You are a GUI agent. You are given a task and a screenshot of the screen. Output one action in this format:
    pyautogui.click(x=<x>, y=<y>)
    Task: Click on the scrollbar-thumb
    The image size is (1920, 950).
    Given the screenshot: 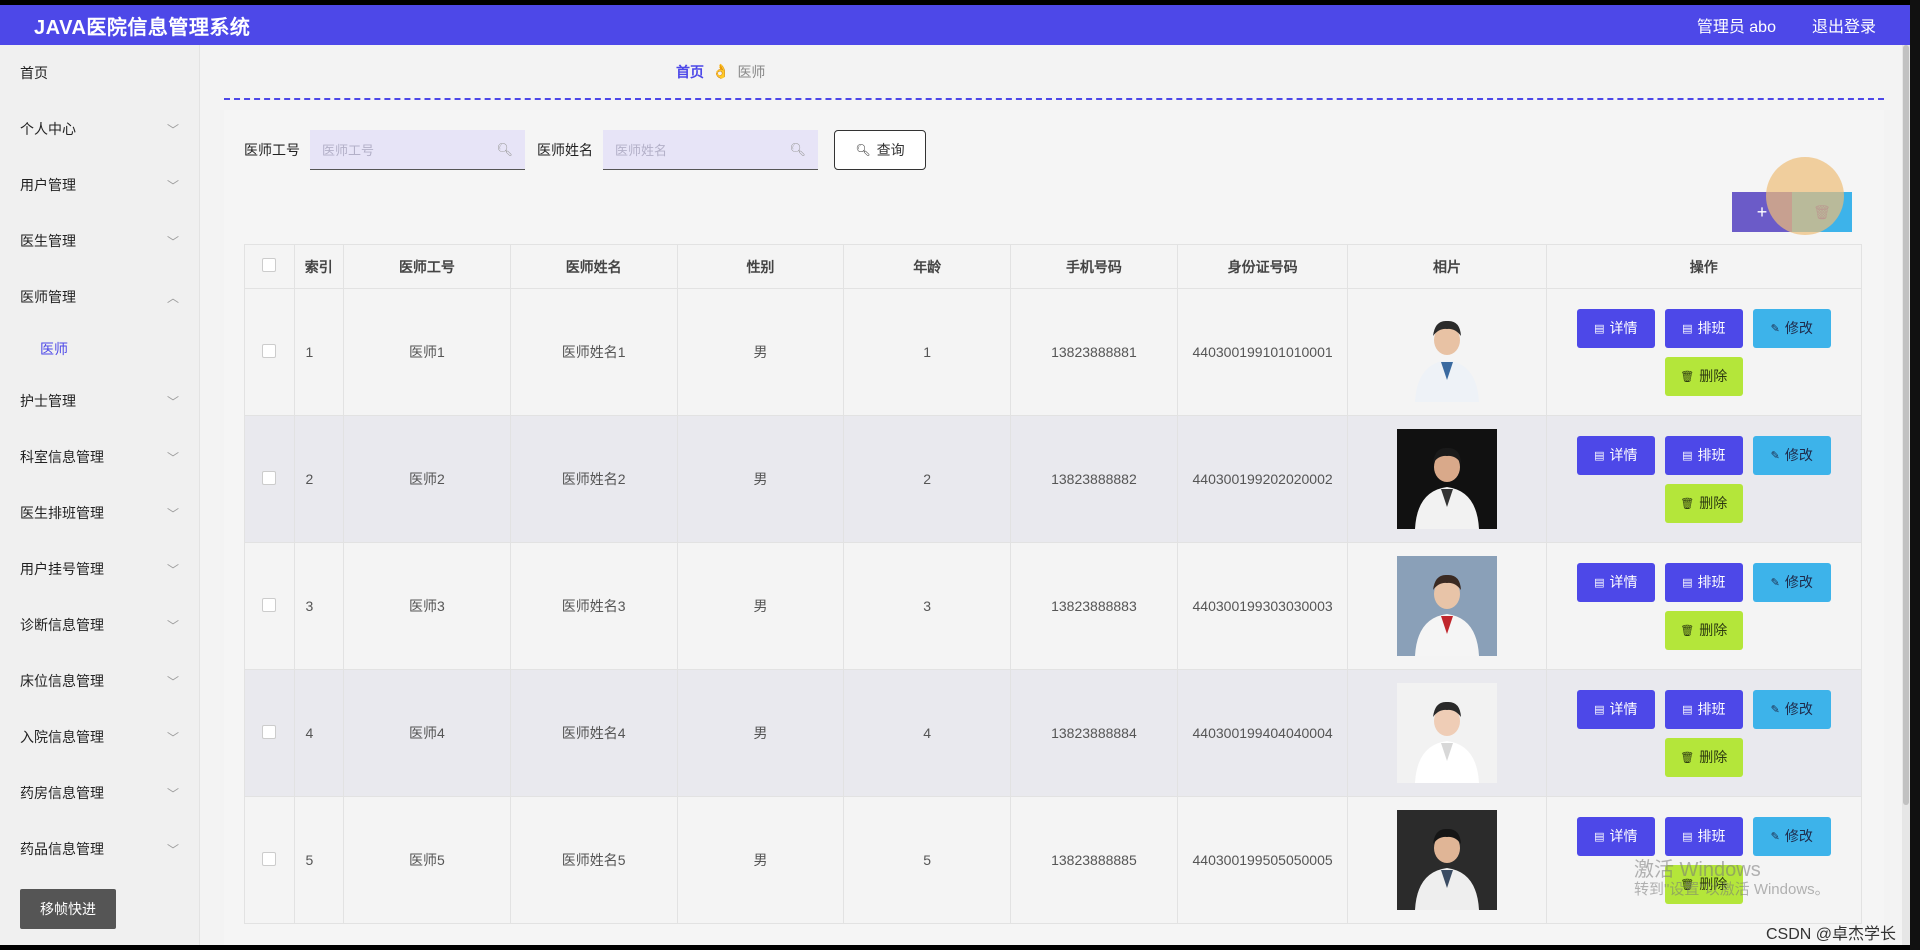 What is the action you would take?
    pyautogui.click(x=1906, y=425)
    